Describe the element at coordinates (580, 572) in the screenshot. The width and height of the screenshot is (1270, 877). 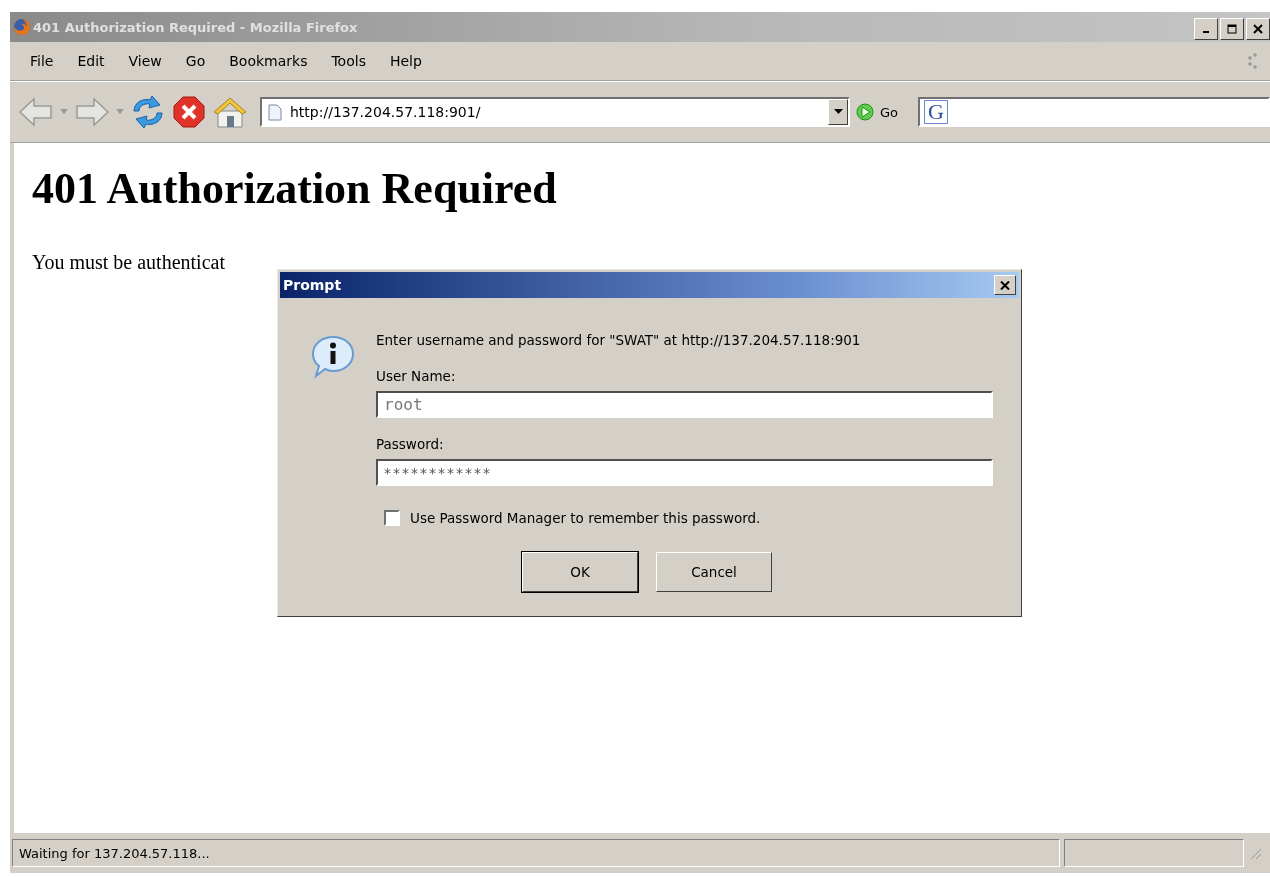
I see `ok-button: OK` at that location.